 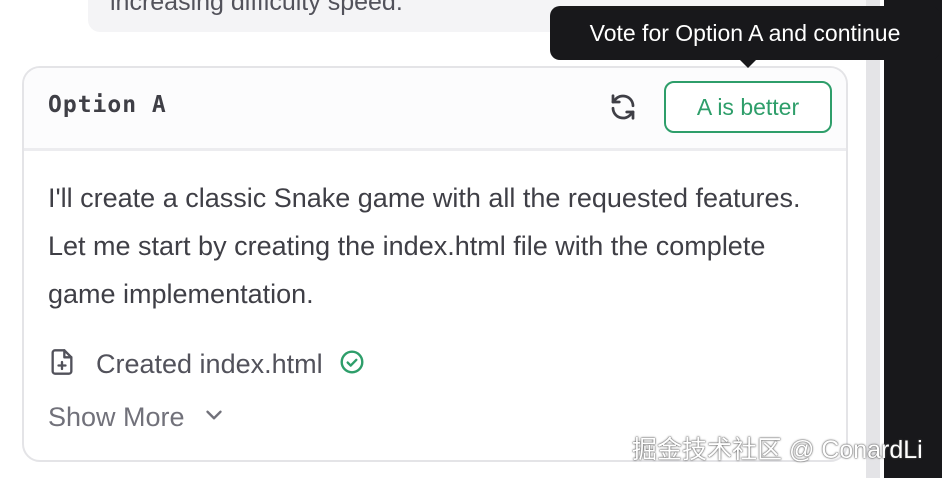 I want to click on check-circle-icon, so click(x=352, y=364).